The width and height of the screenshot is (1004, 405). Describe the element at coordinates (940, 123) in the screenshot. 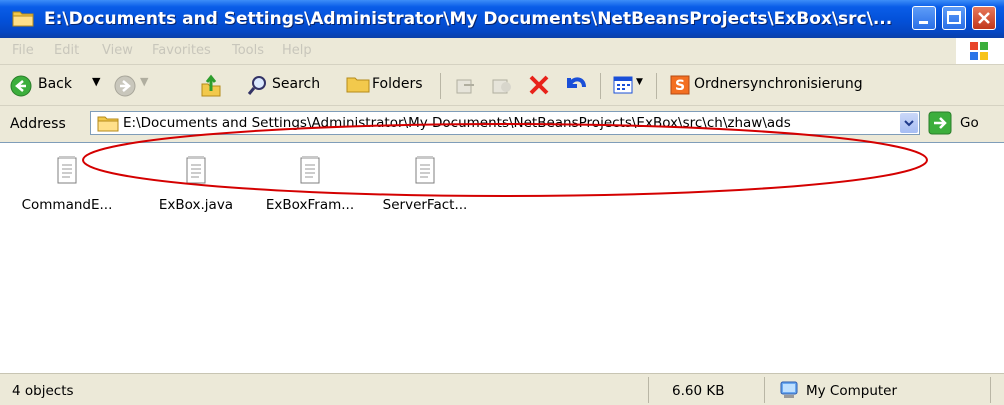

I see `go-arrow-icon` at that location.